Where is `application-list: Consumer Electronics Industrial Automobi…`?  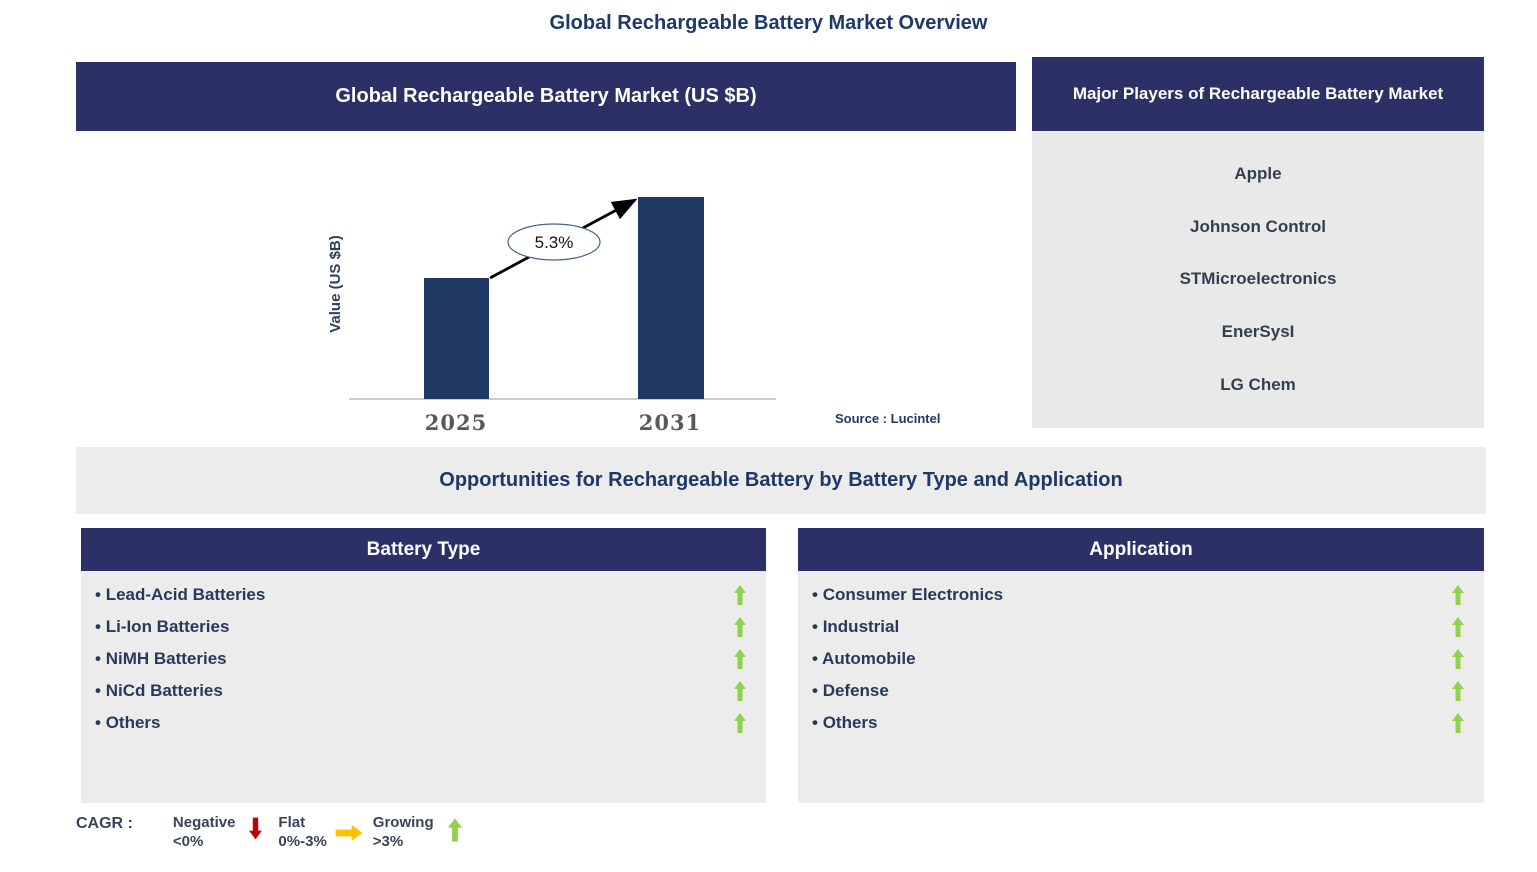
application-list: Consumer Electronics Industrial Automobi… is located at coordinates (1141, 687).